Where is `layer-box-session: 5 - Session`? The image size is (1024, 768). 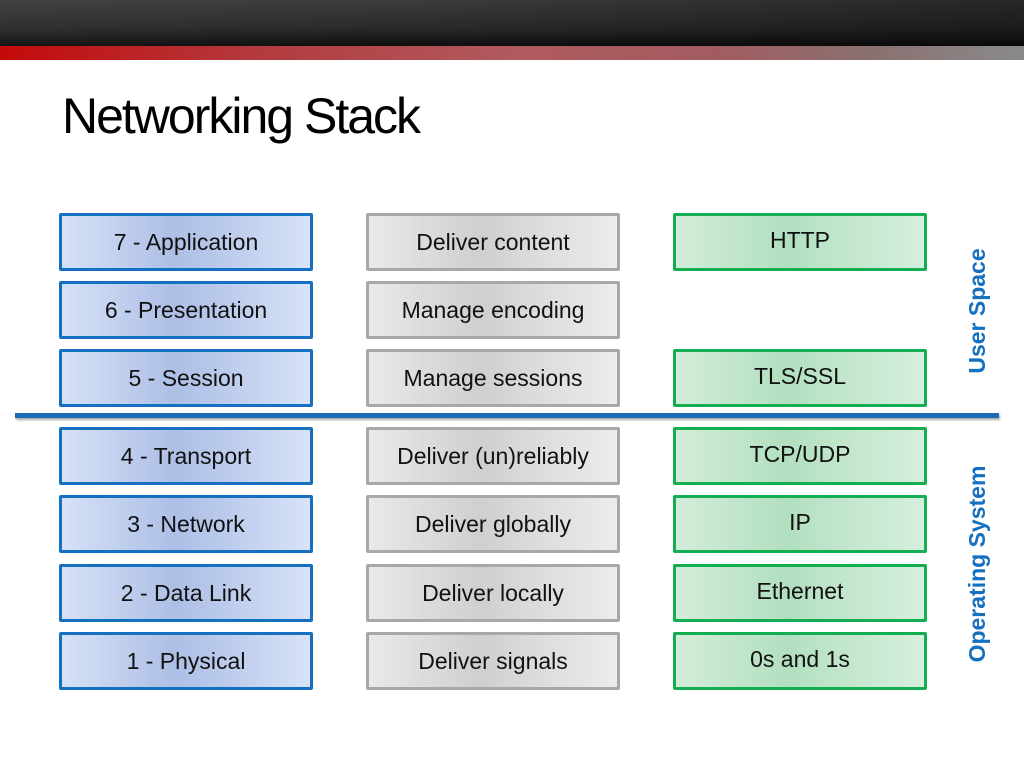
layer-box-session: 5 - Session is located at coordinates (186, 378).